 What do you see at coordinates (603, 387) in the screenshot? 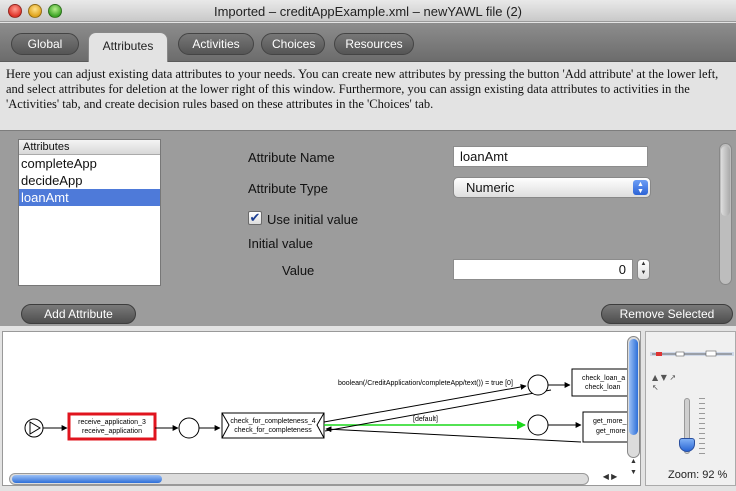
I see `task-label: check_loan` at bounding box center [603, 387].